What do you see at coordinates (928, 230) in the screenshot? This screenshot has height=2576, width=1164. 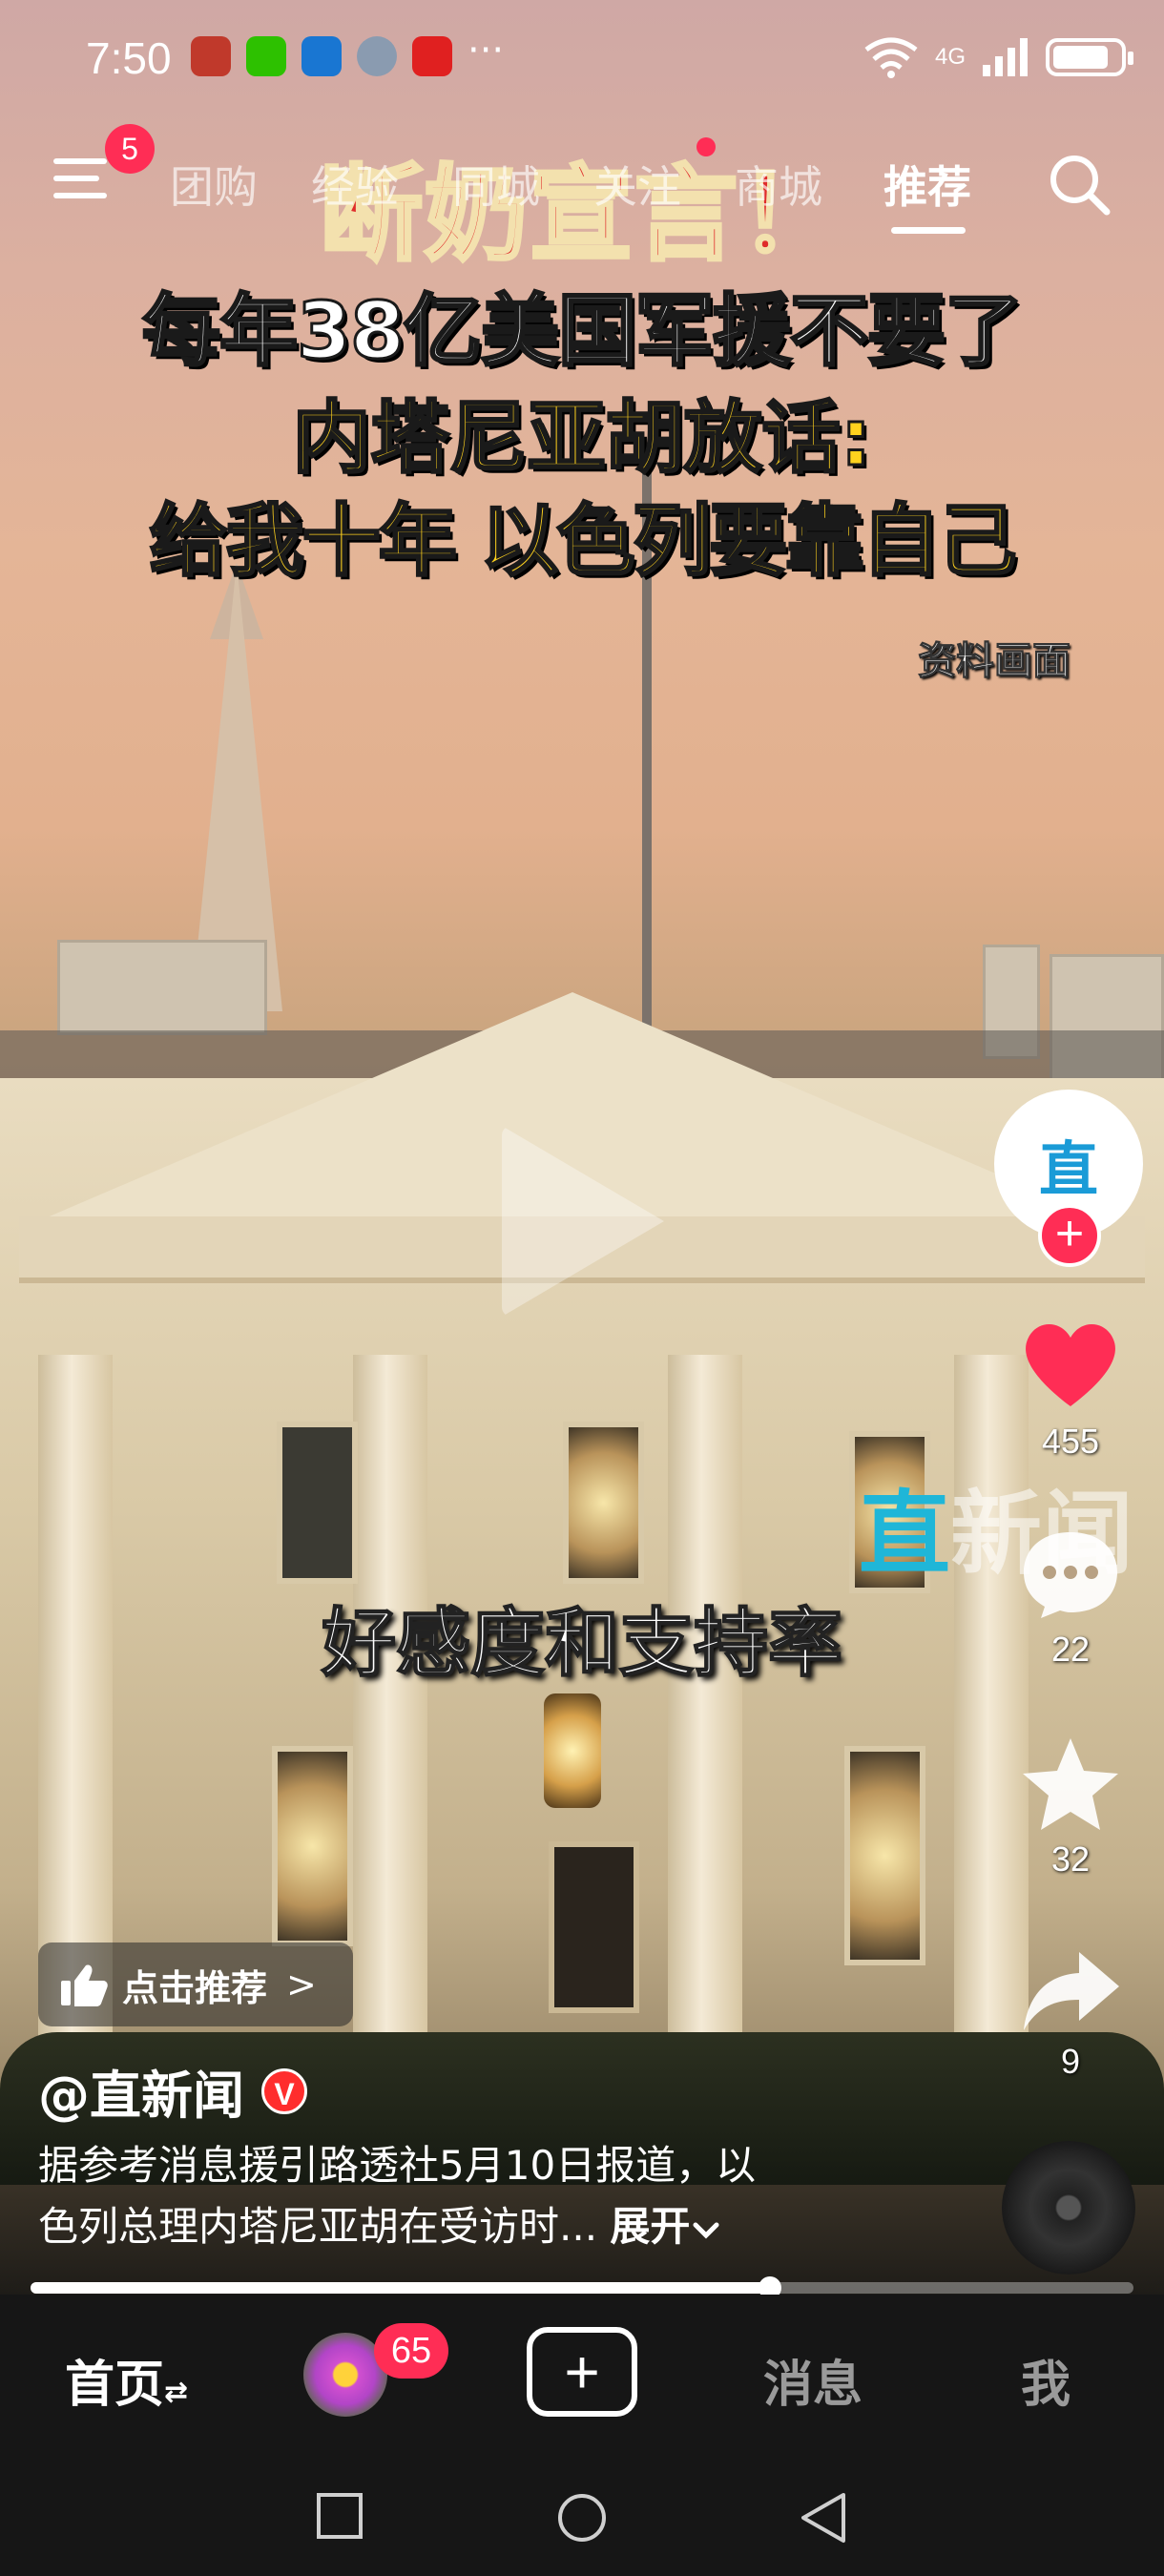 I see `active-tab-indicator` at bounding box center [928, 230].